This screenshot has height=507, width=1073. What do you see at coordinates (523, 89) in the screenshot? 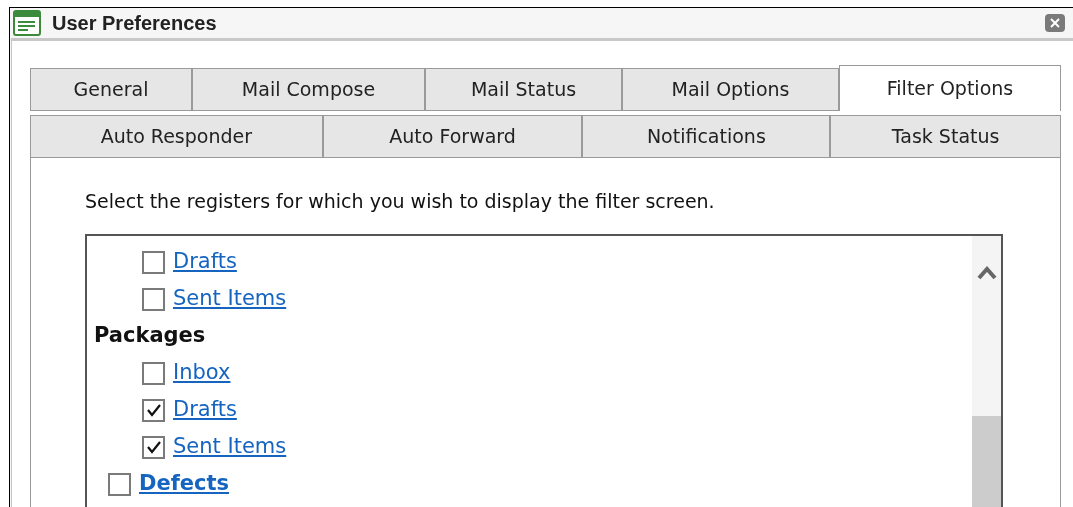
I see `tab: Mail Status` at bounding box center [523, 89].